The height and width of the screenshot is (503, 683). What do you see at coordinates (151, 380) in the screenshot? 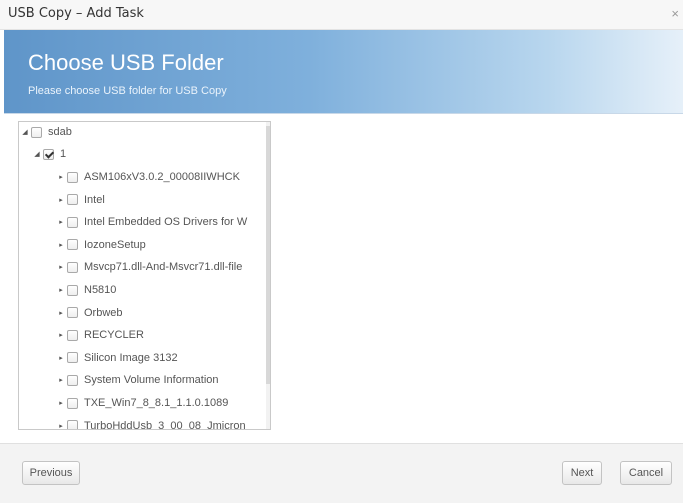
I see `tree-node-label: System Volume Information` at bounding box center [151, 380].